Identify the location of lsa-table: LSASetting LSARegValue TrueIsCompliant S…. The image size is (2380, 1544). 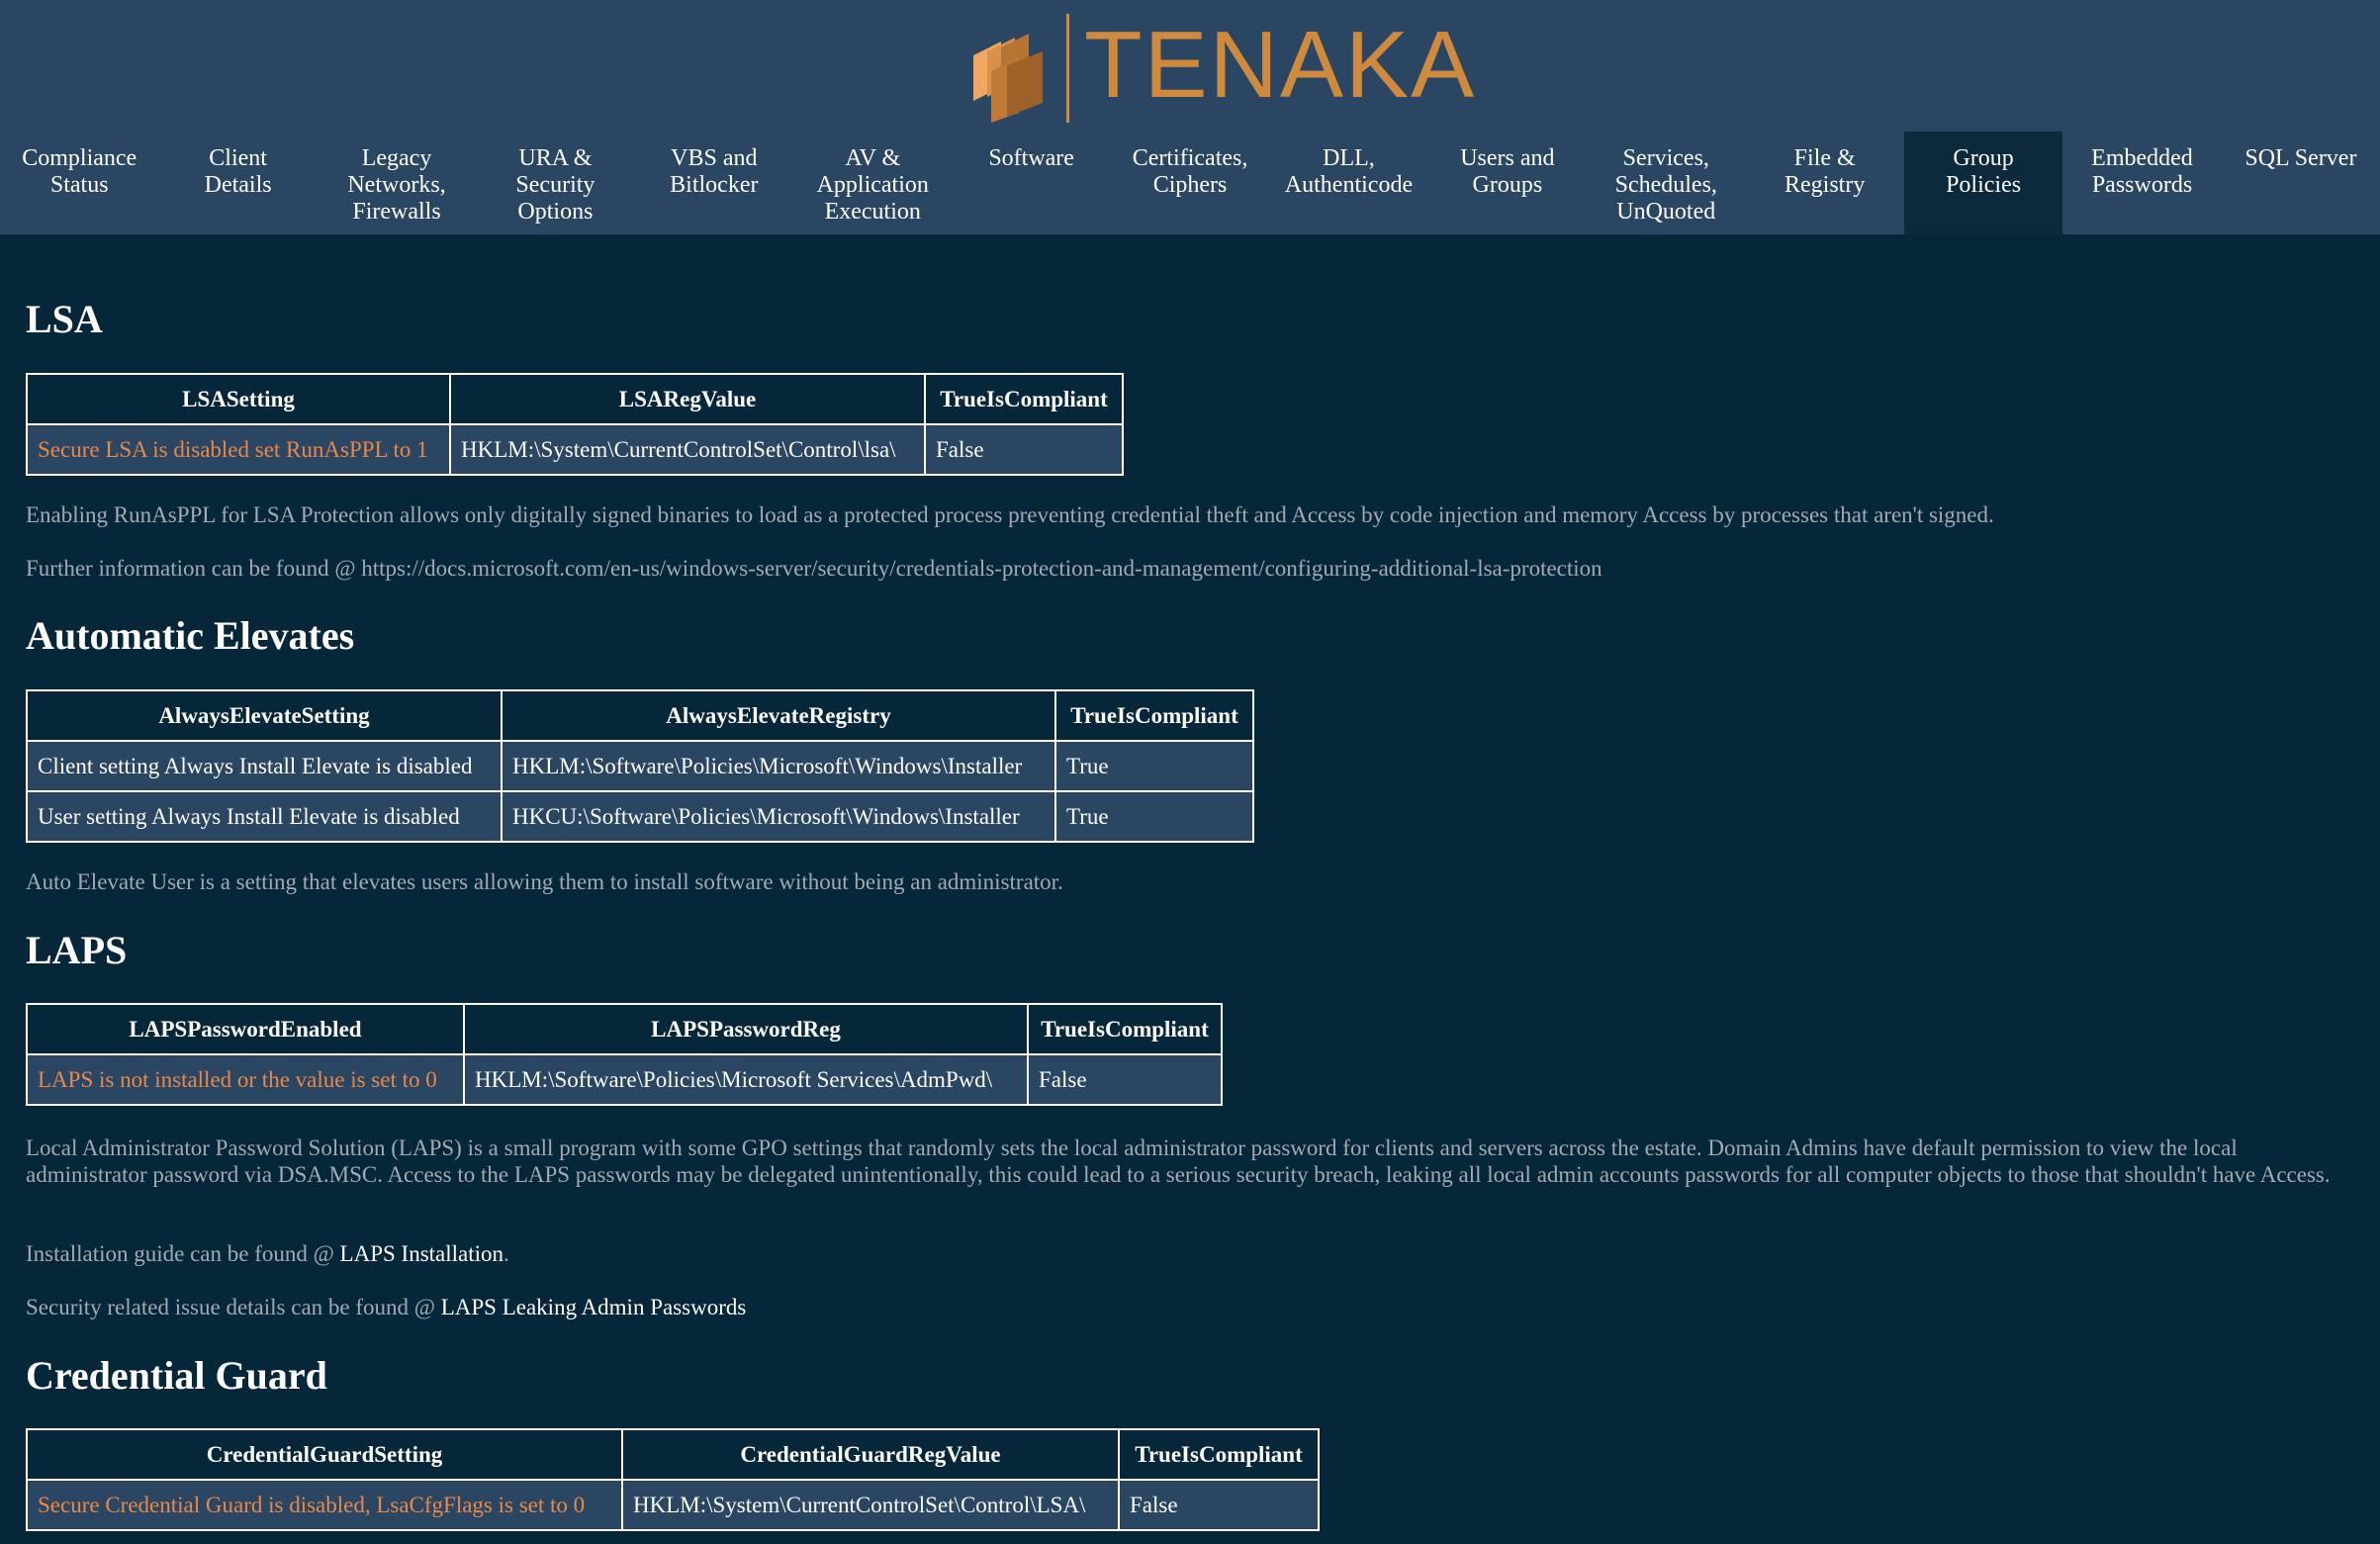
(575, 425).